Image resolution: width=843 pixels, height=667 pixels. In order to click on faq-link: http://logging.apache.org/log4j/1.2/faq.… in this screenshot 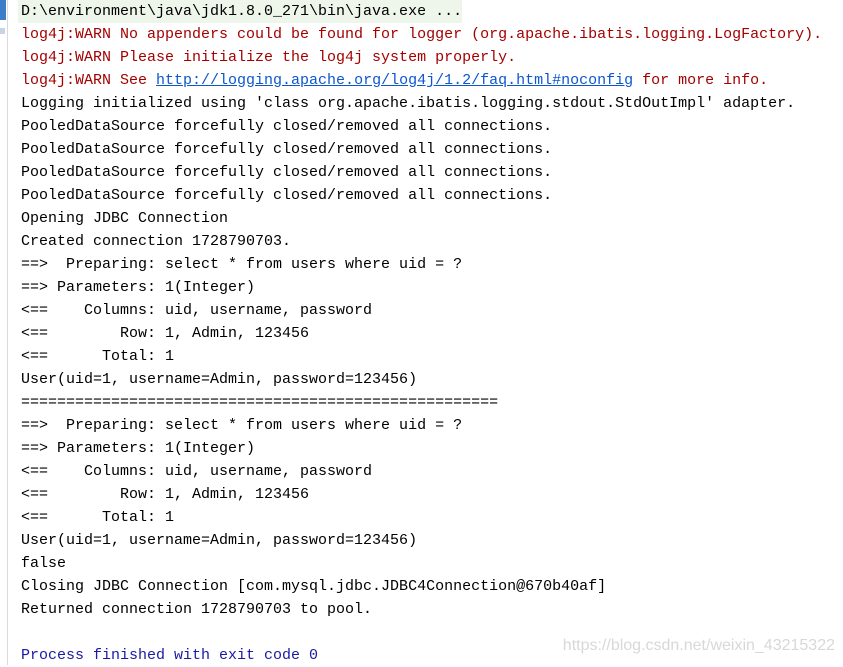, I will do `click(394, 80)`.